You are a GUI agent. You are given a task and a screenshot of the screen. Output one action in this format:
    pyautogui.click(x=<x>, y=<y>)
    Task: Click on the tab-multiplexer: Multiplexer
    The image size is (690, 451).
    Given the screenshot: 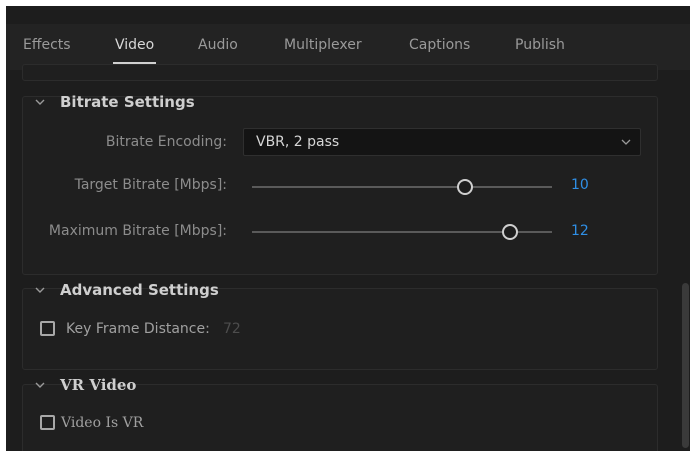 What is the action you would take?
    pyautogui.click(x=323, y=45)
    